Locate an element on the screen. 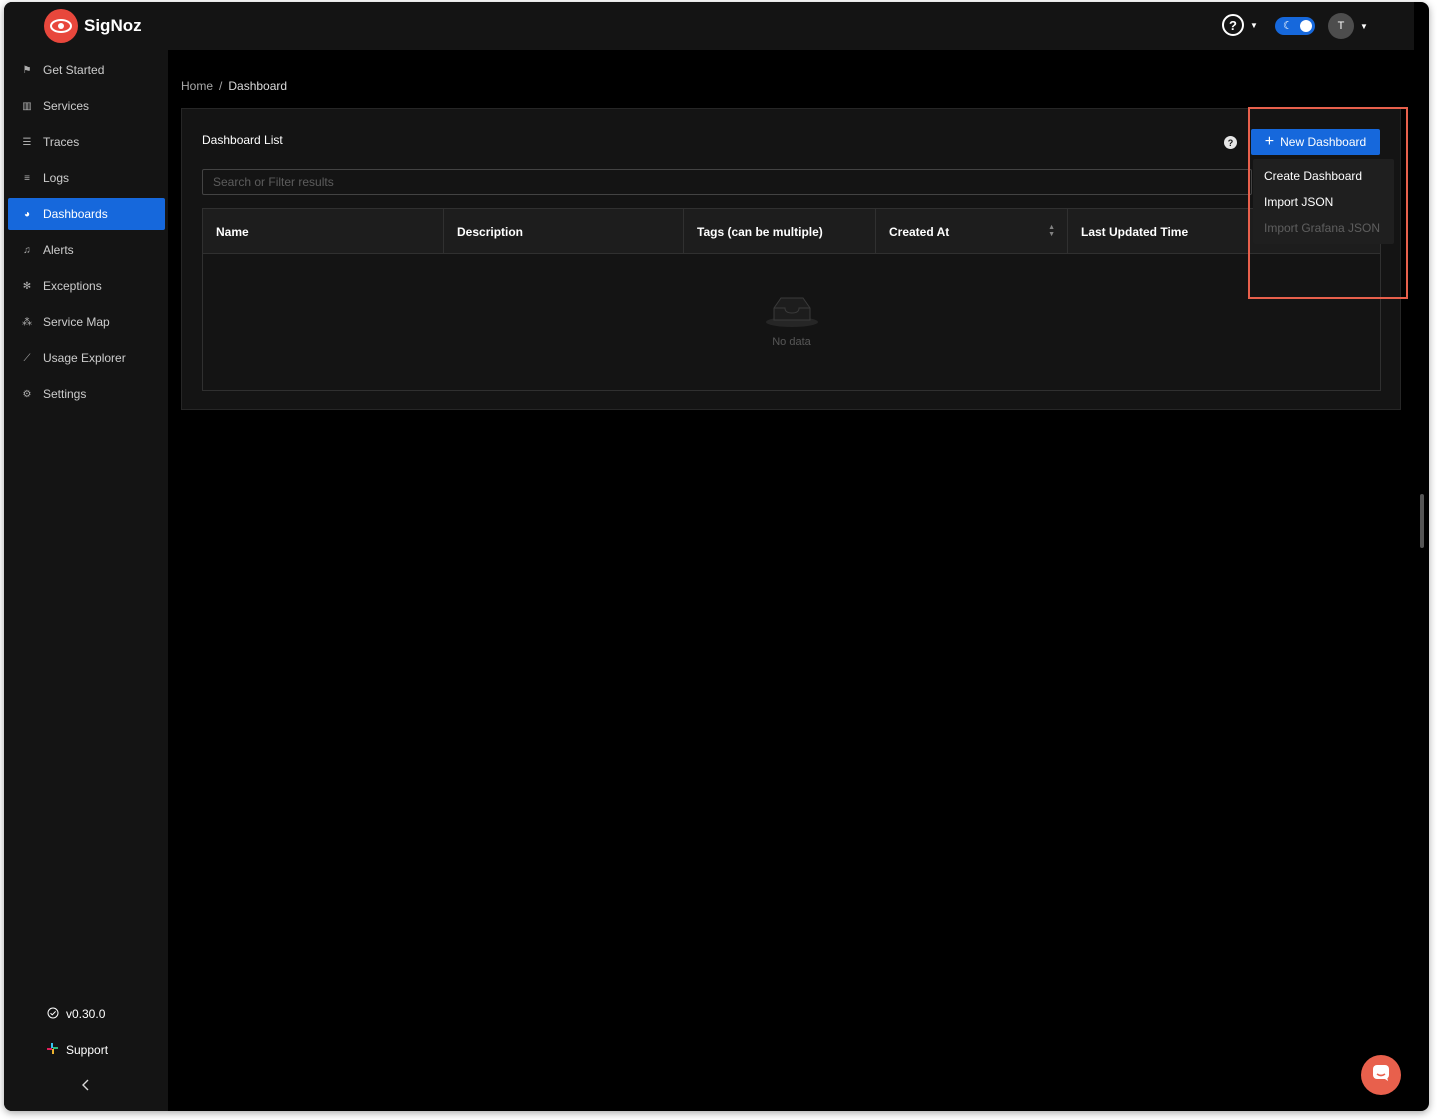 This screenshot has width=1437, height=1120. theme-toggle: ☾ is located at coordinates (1295, 26).